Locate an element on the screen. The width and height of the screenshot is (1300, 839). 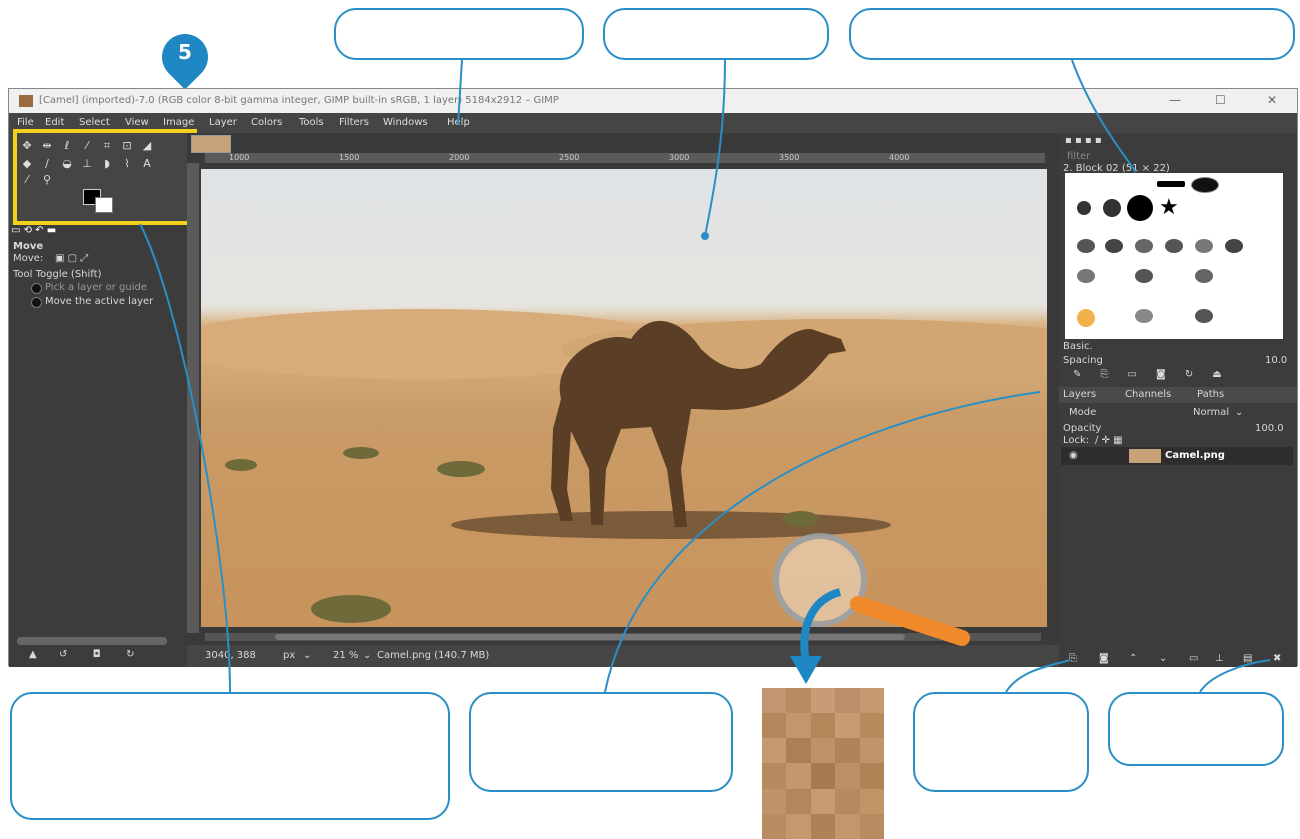
brush-selected is located at coordinates (1205, 185).